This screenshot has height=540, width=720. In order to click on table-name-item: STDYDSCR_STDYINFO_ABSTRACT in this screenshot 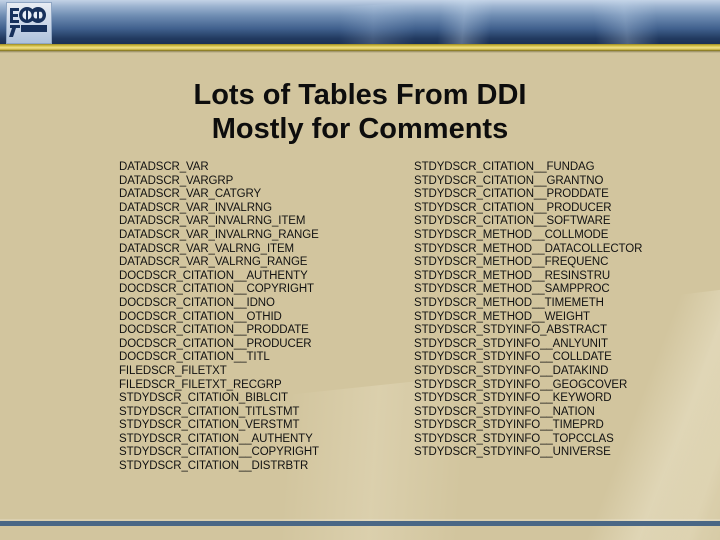, I will do `click(510, 330)`.